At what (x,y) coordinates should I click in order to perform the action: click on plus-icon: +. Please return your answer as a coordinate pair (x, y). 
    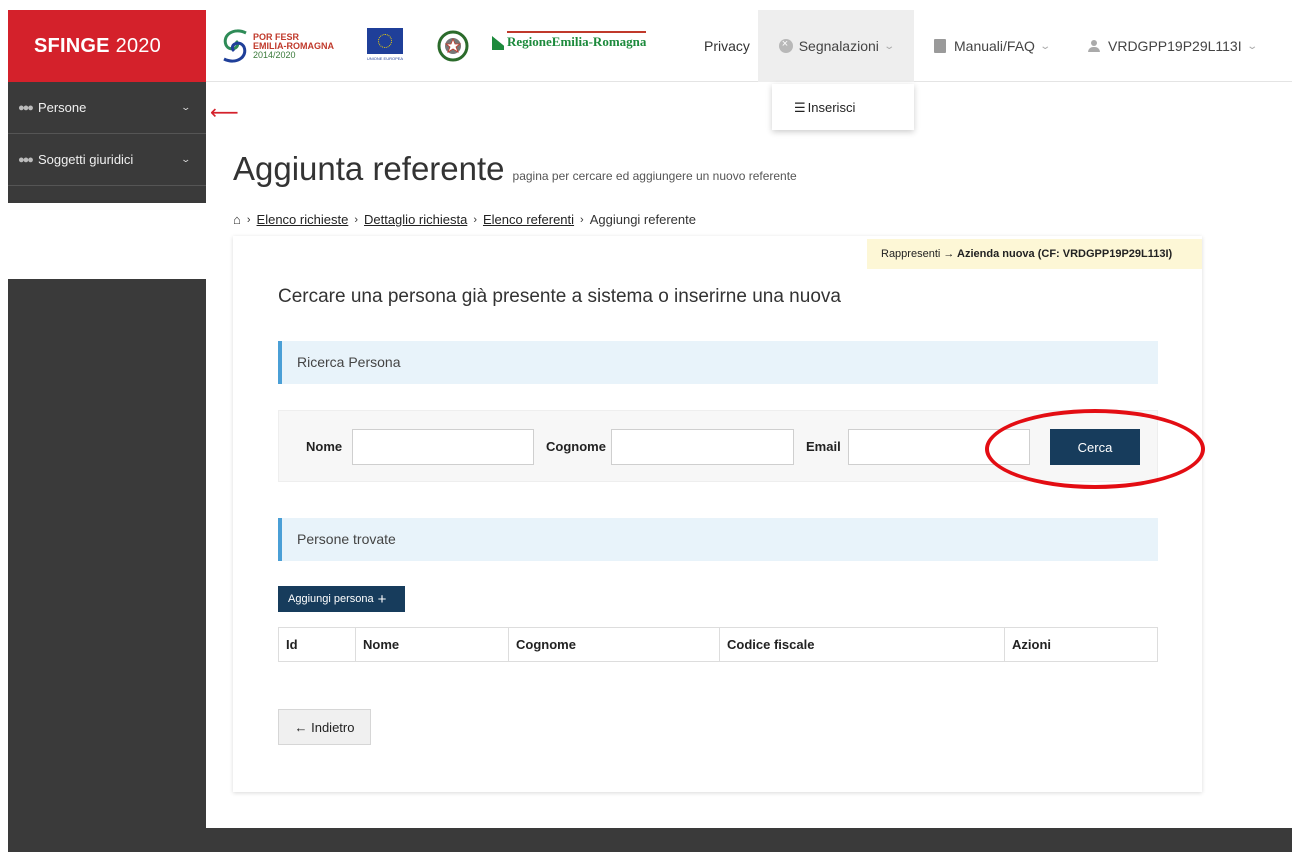
    Looking at the image, I should click on (382, 599).